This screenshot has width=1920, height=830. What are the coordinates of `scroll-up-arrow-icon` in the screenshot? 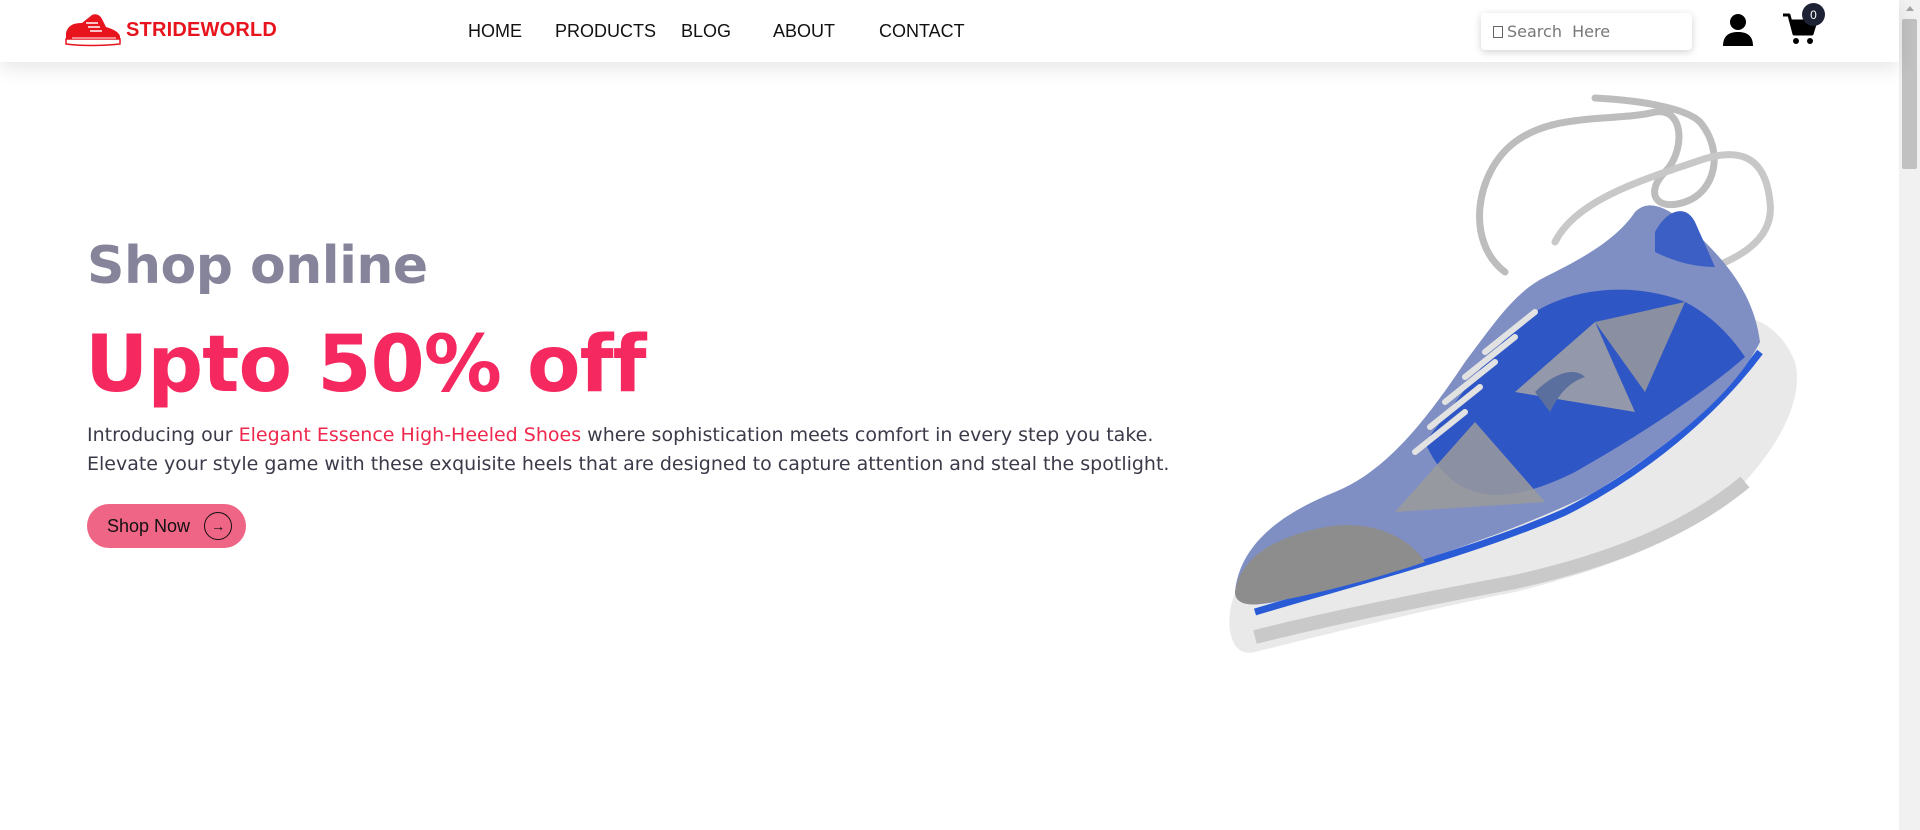 It's located at (1909, 8).